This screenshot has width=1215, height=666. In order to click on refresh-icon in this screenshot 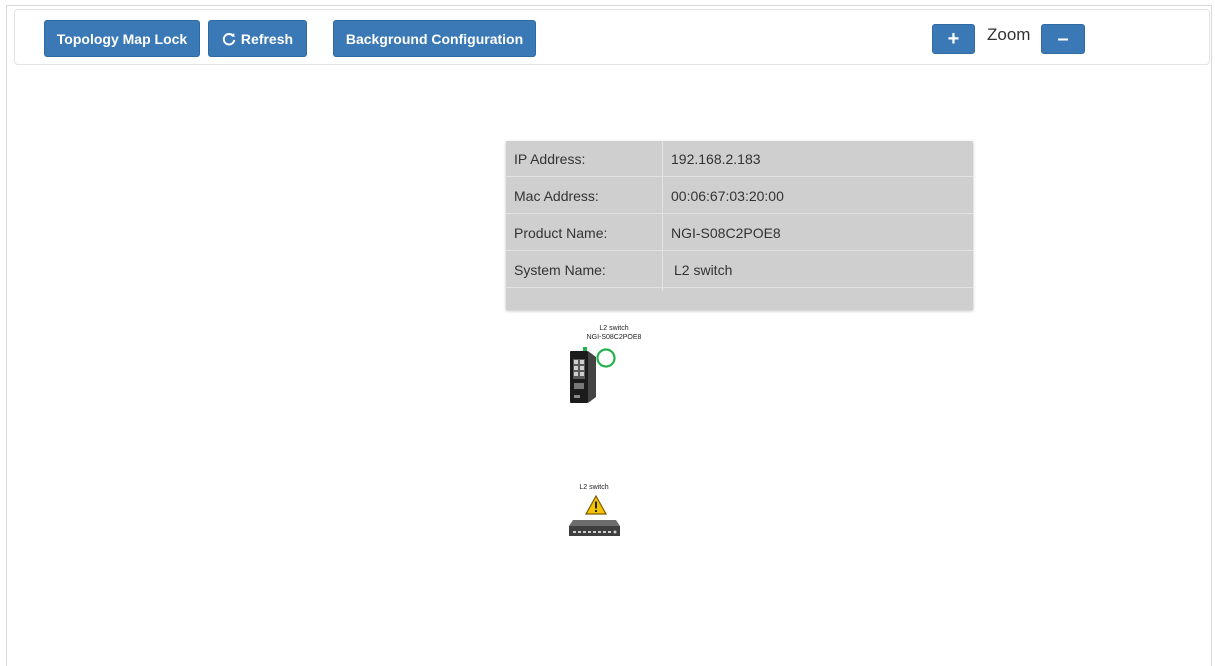, I will do `click(229, 38)`.